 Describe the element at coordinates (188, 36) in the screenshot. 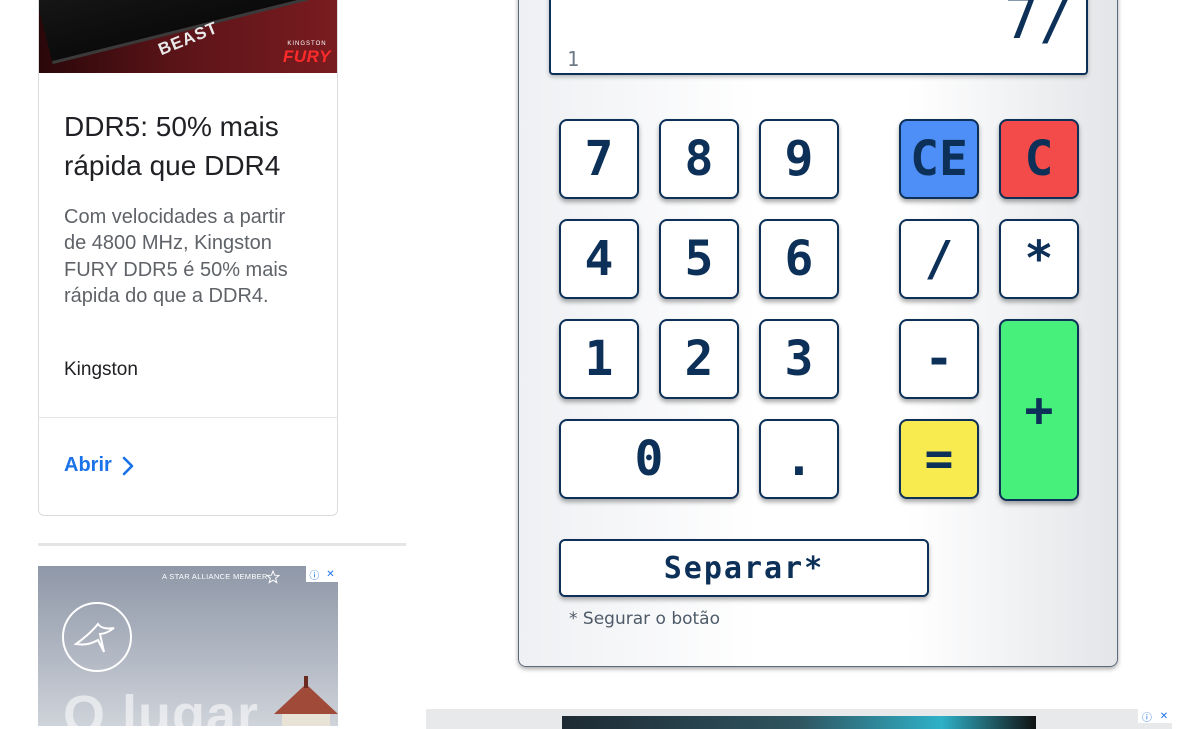

I see `ad-image: BEAST KINGSTON FURY` at that location.